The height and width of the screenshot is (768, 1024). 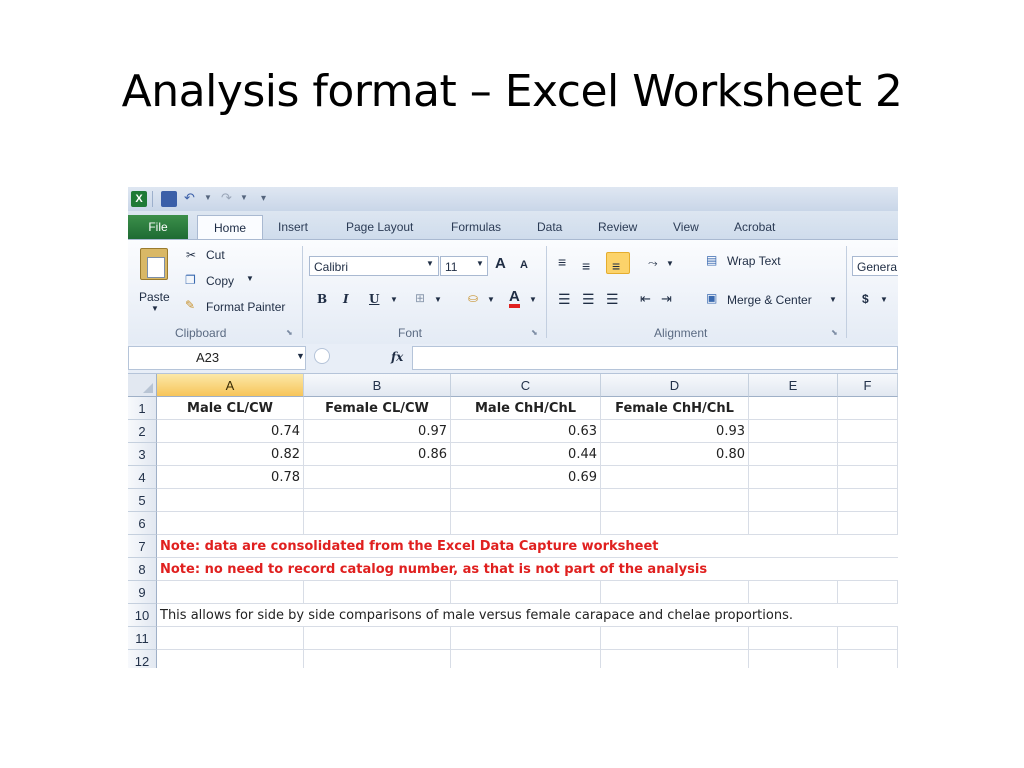 I want to click on data-cell: 0.44, so click(x=526, y=454).